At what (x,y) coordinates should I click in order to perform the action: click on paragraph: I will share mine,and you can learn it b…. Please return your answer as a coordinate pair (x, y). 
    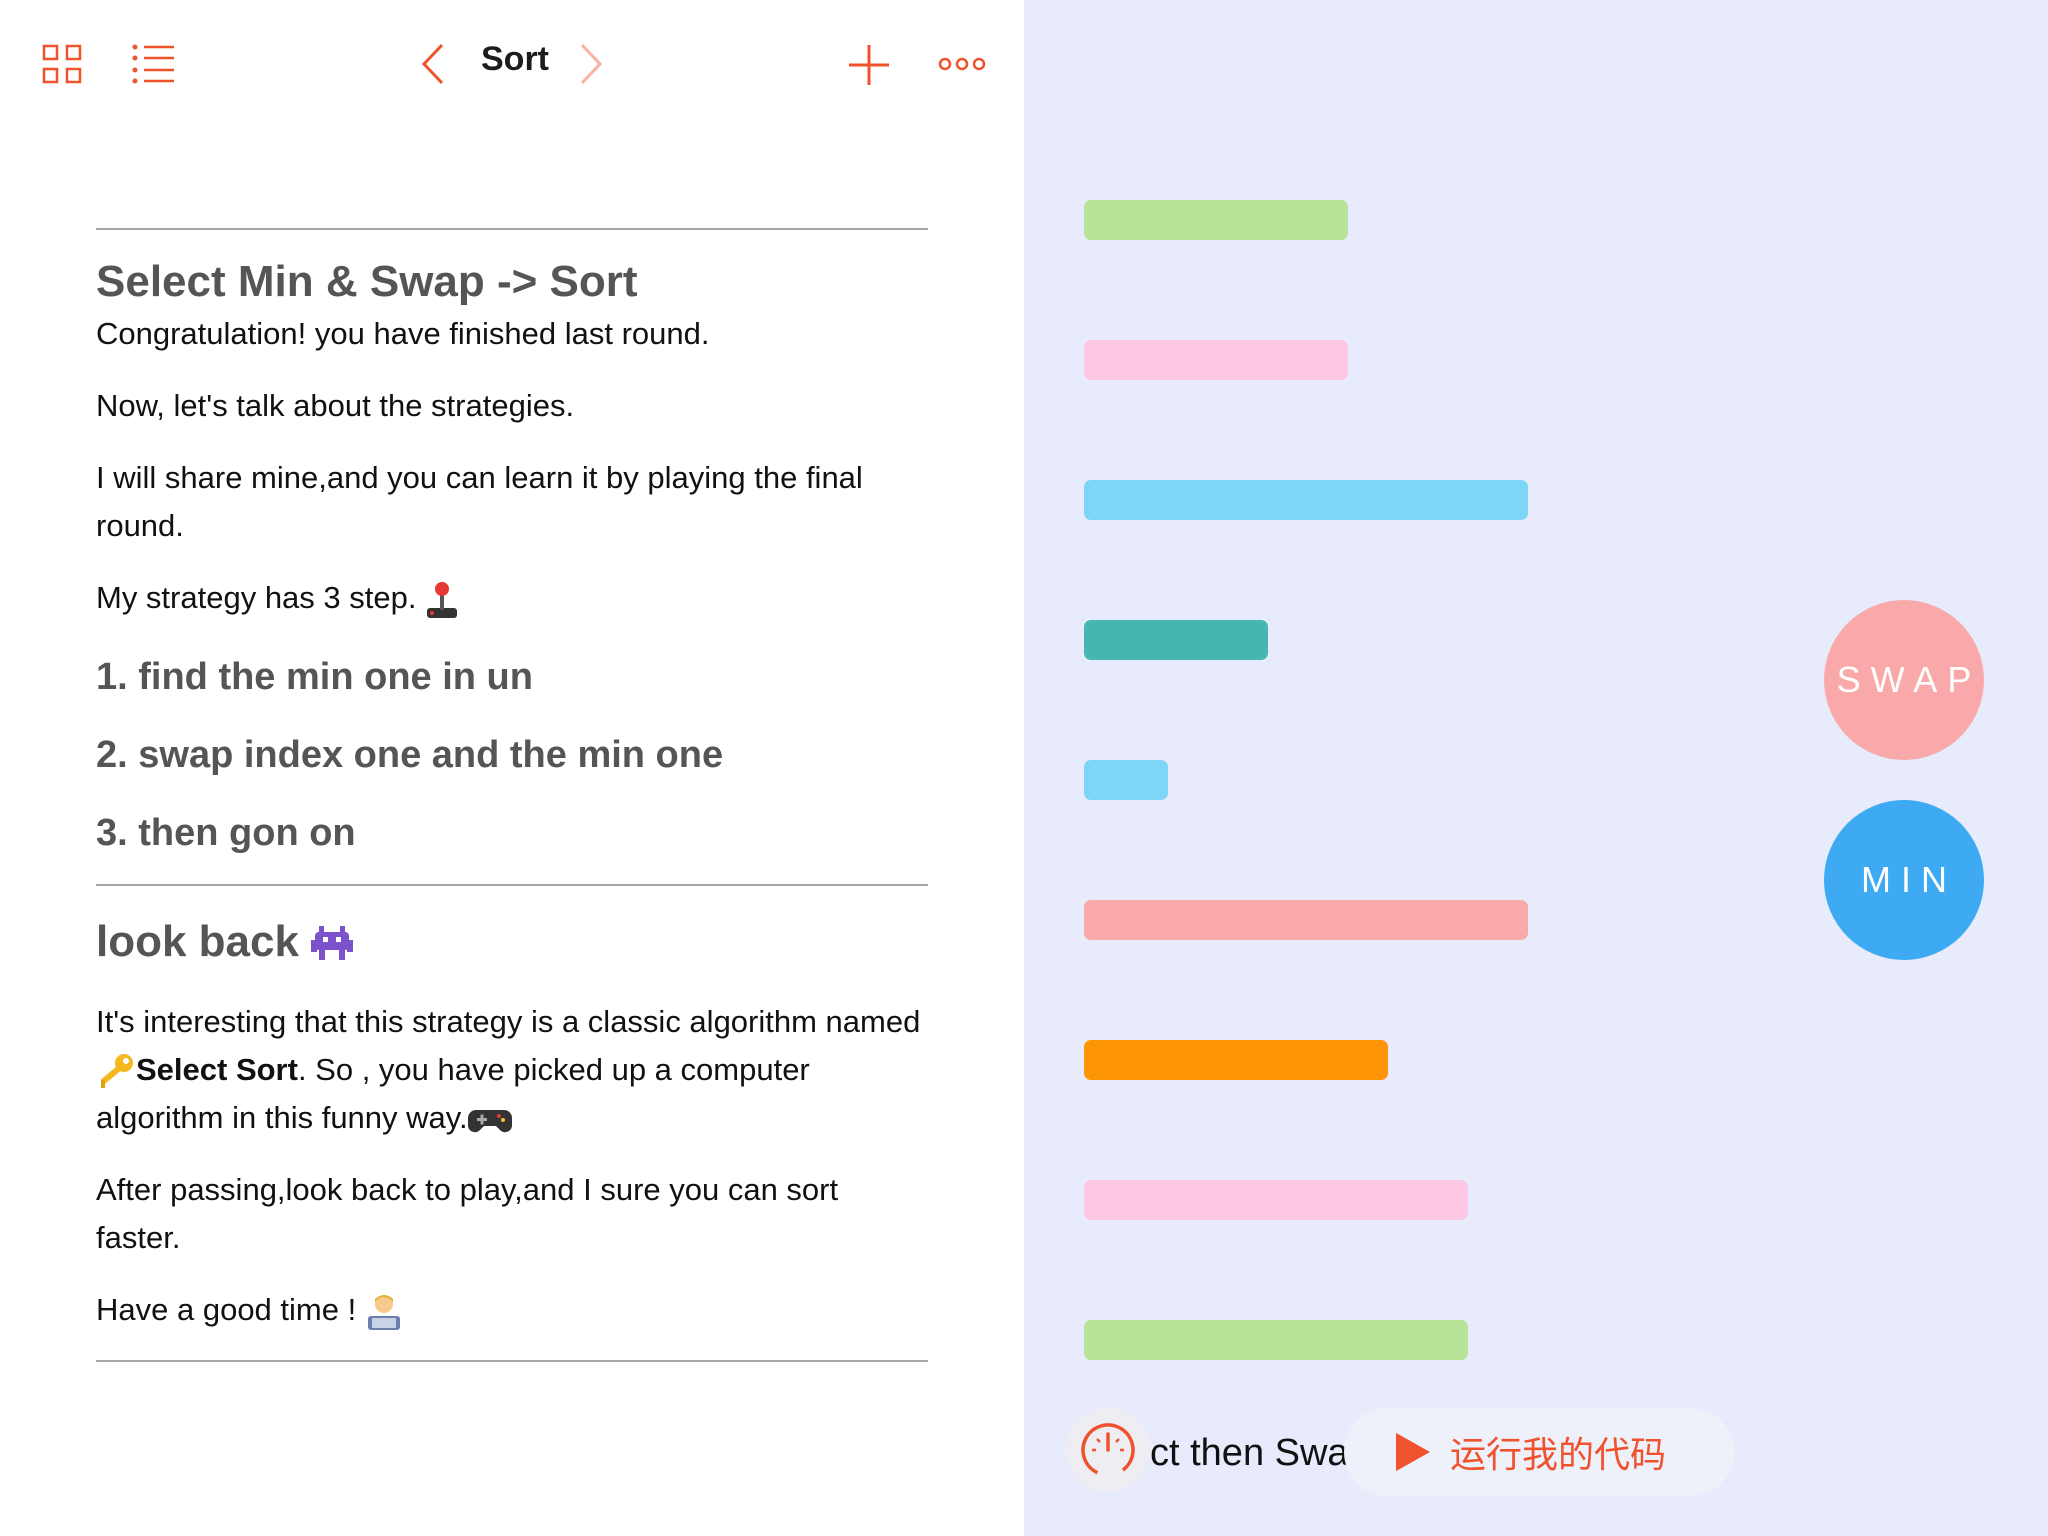
    Looking at the image, I should click on (479, 501).